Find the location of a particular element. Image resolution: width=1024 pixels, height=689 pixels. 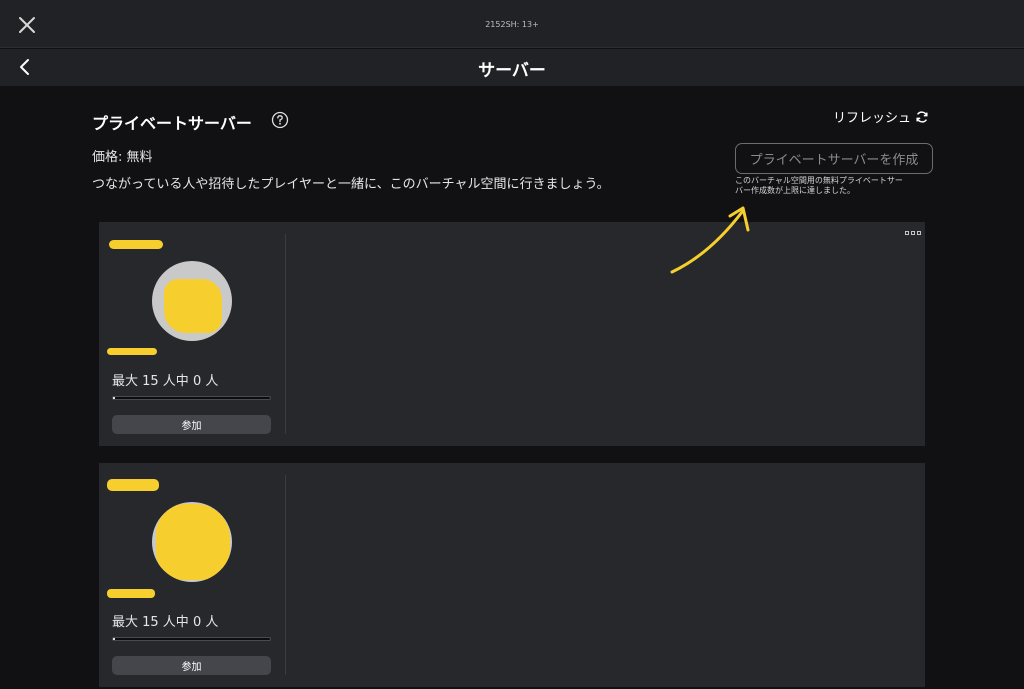

navigation-bar: サーバー is located at coordinates (512, 67).